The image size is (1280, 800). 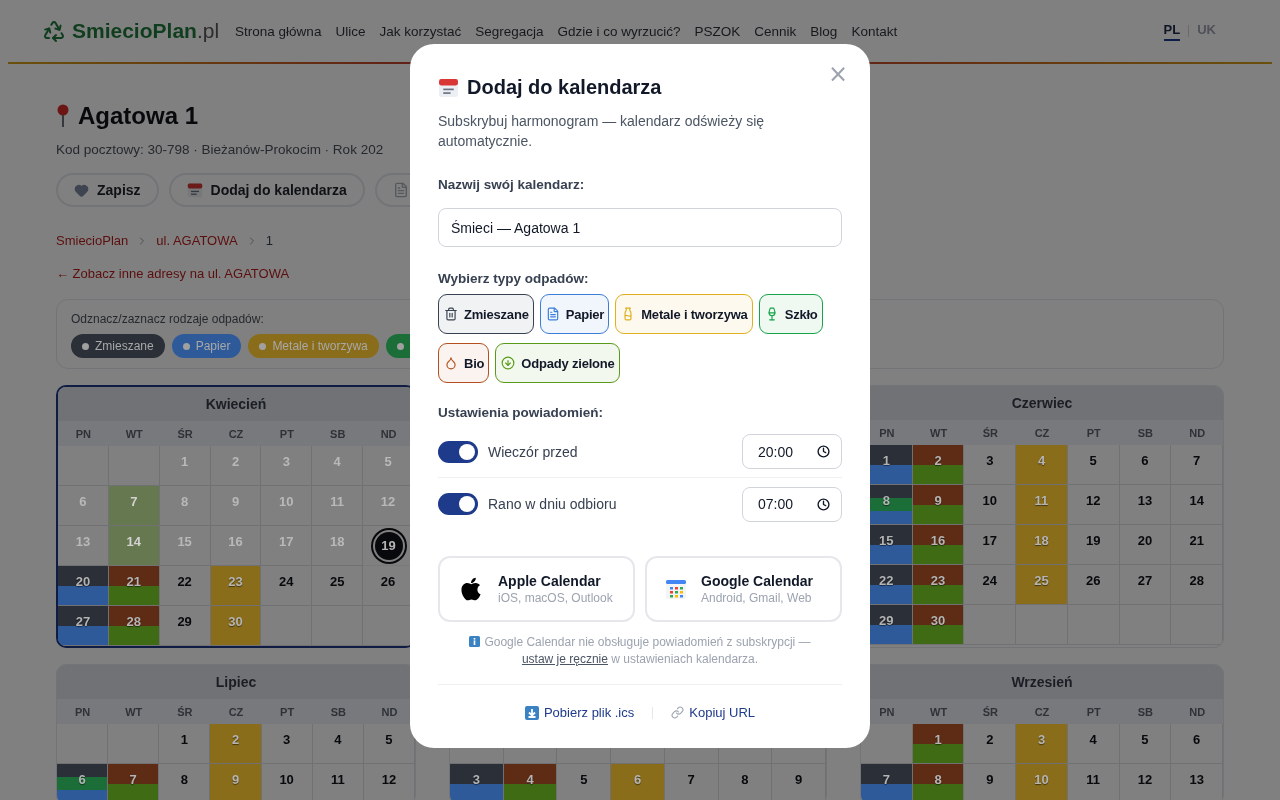 What do you see at coordinates (938, 540) in the screenshot?
I see `day-number: 16` at bounding box center [938, 540].